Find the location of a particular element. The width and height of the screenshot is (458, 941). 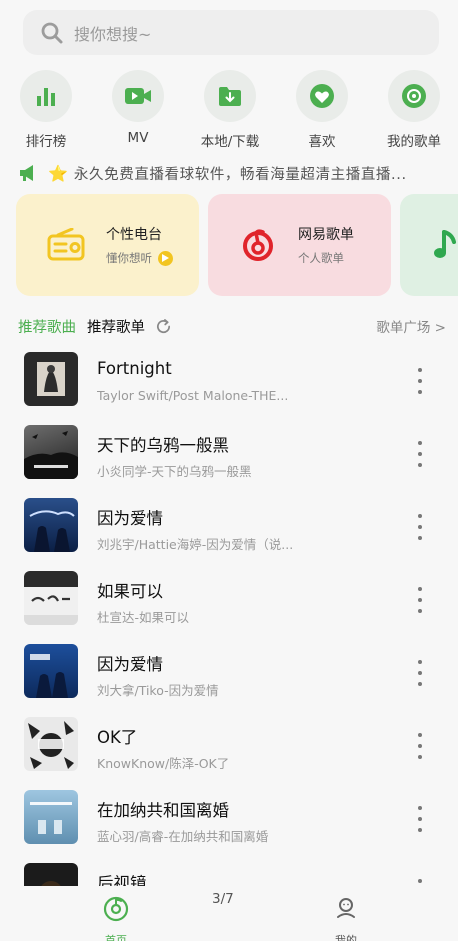

home-disc-icon is located at coordinates (116, 909).